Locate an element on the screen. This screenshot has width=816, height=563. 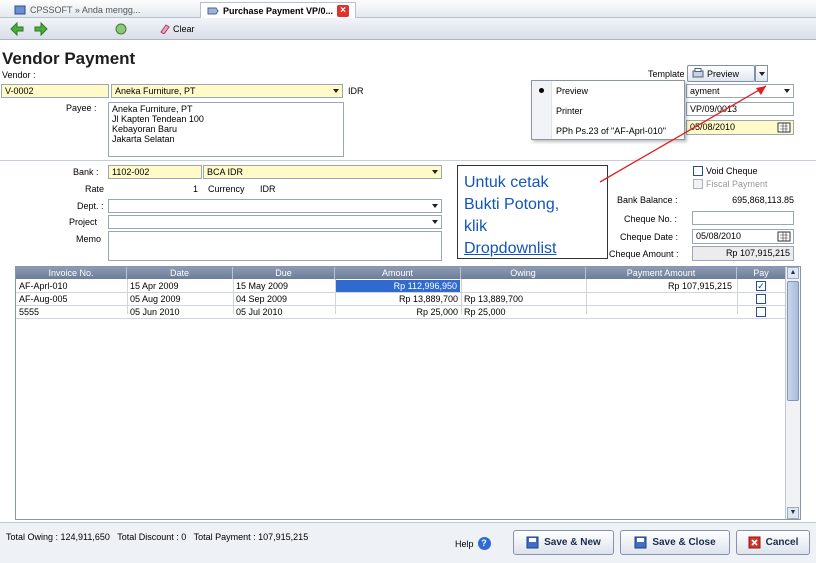
calendar-icon is located at coordinates (784, 236).